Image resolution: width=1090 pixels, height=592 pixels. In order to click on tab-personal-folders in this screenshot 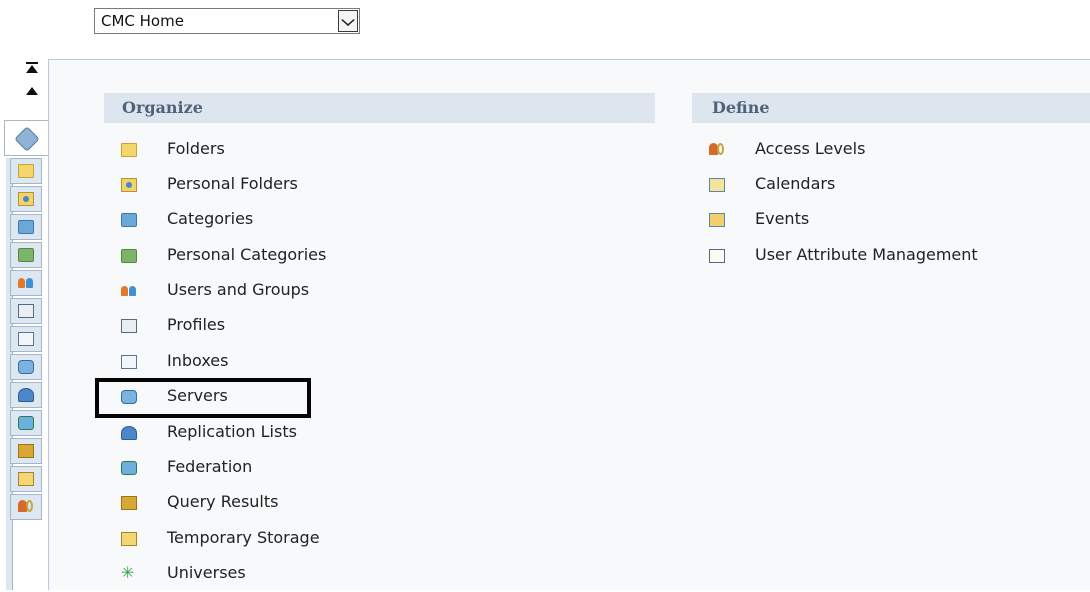, I will do `click(26, 199)`.